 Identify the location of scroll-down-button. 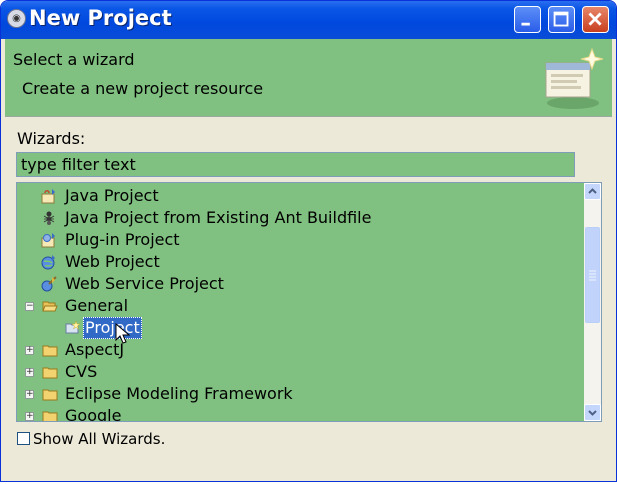
(592, 412).